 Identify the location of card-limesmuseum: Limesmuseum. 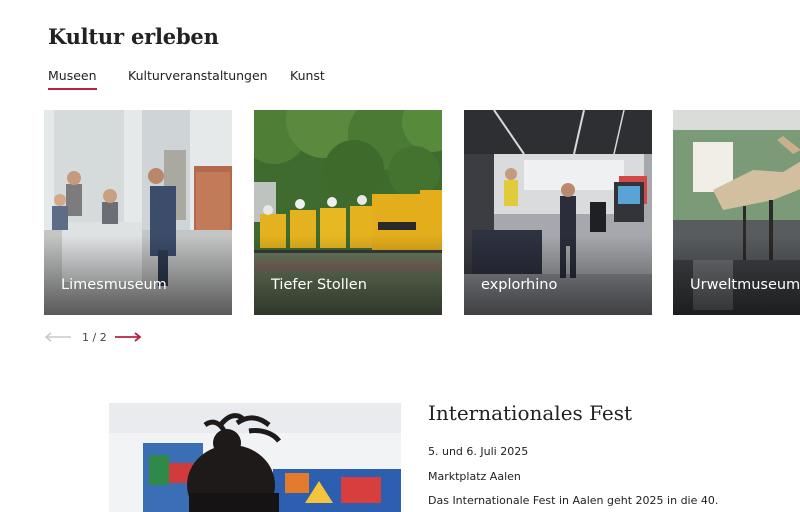
(138, 212).